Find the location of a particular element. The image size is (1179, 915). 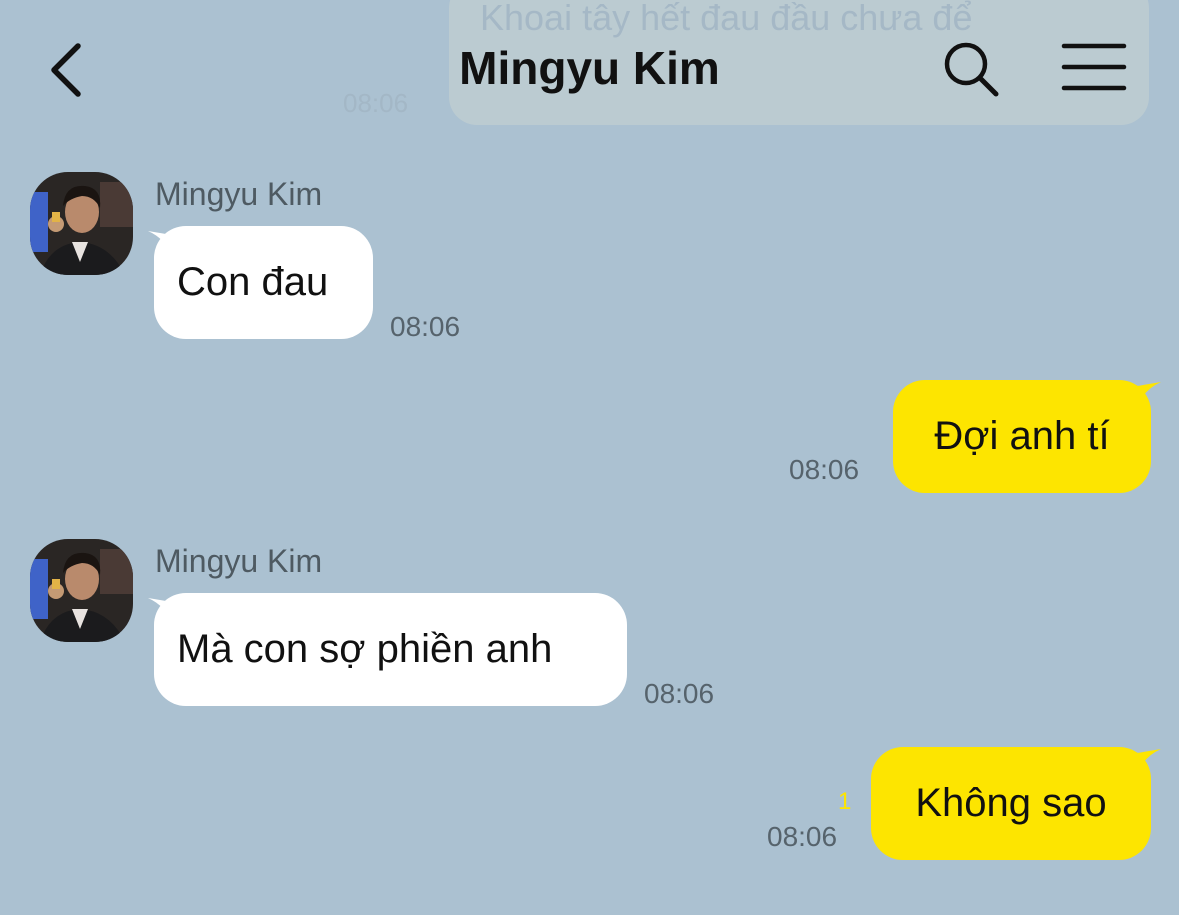

outgoing-message-bubble: Đợi anh tí is located at coordinates (1022, 436).